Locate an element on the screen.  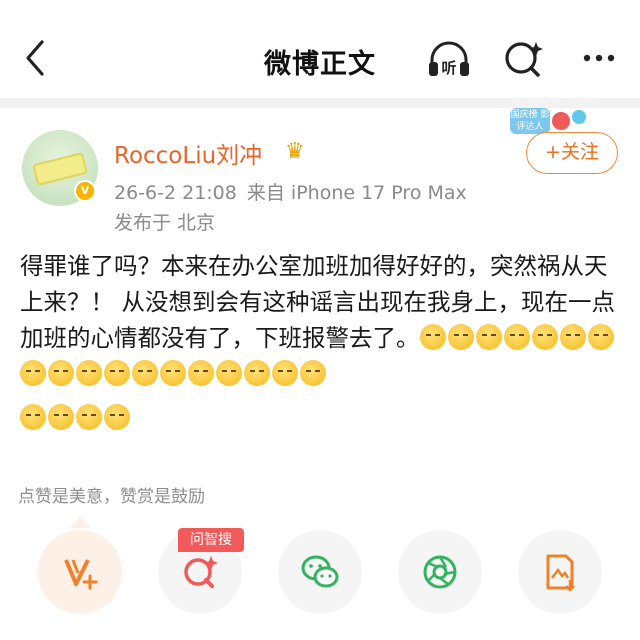
smart-search-button is located at coordinates (524, 58).